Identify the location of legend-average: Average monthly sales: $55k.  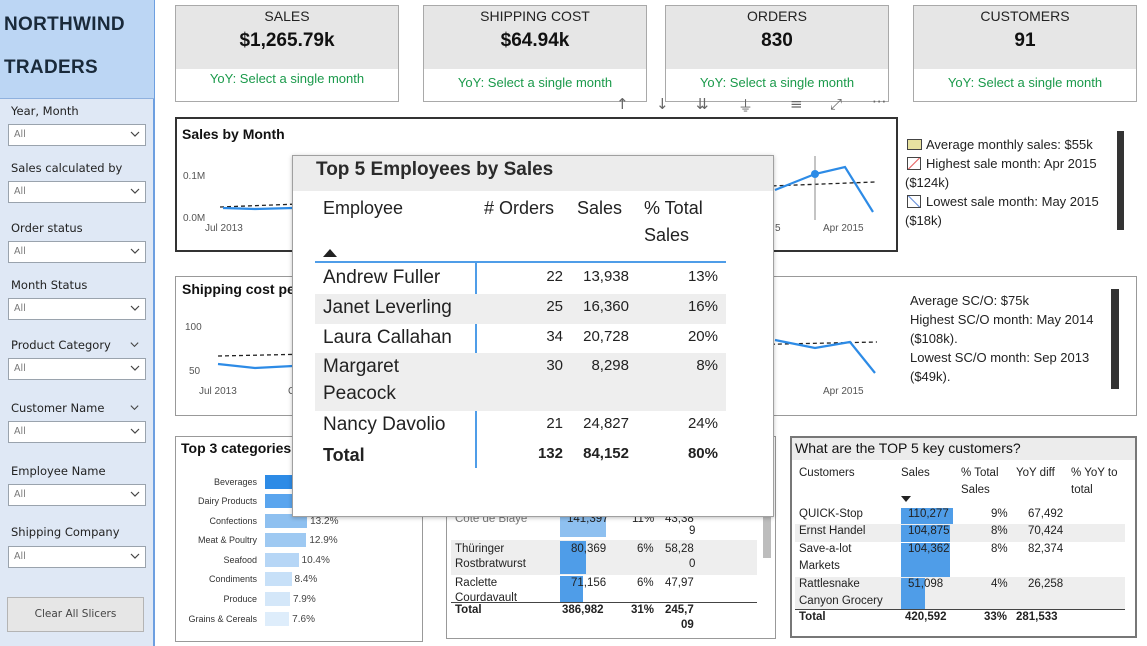
(1000, 144).